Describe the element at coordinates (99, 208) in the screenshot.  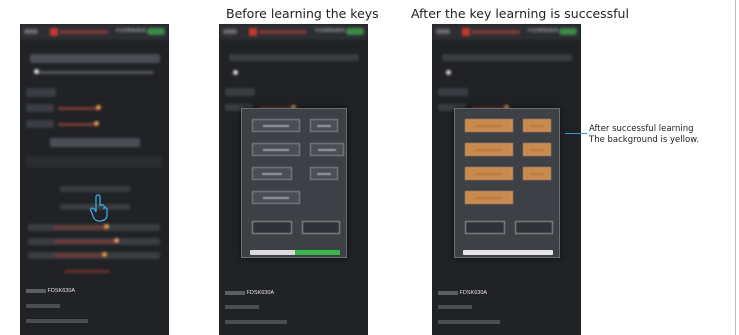
I see `tap-hand-icon` at that location.